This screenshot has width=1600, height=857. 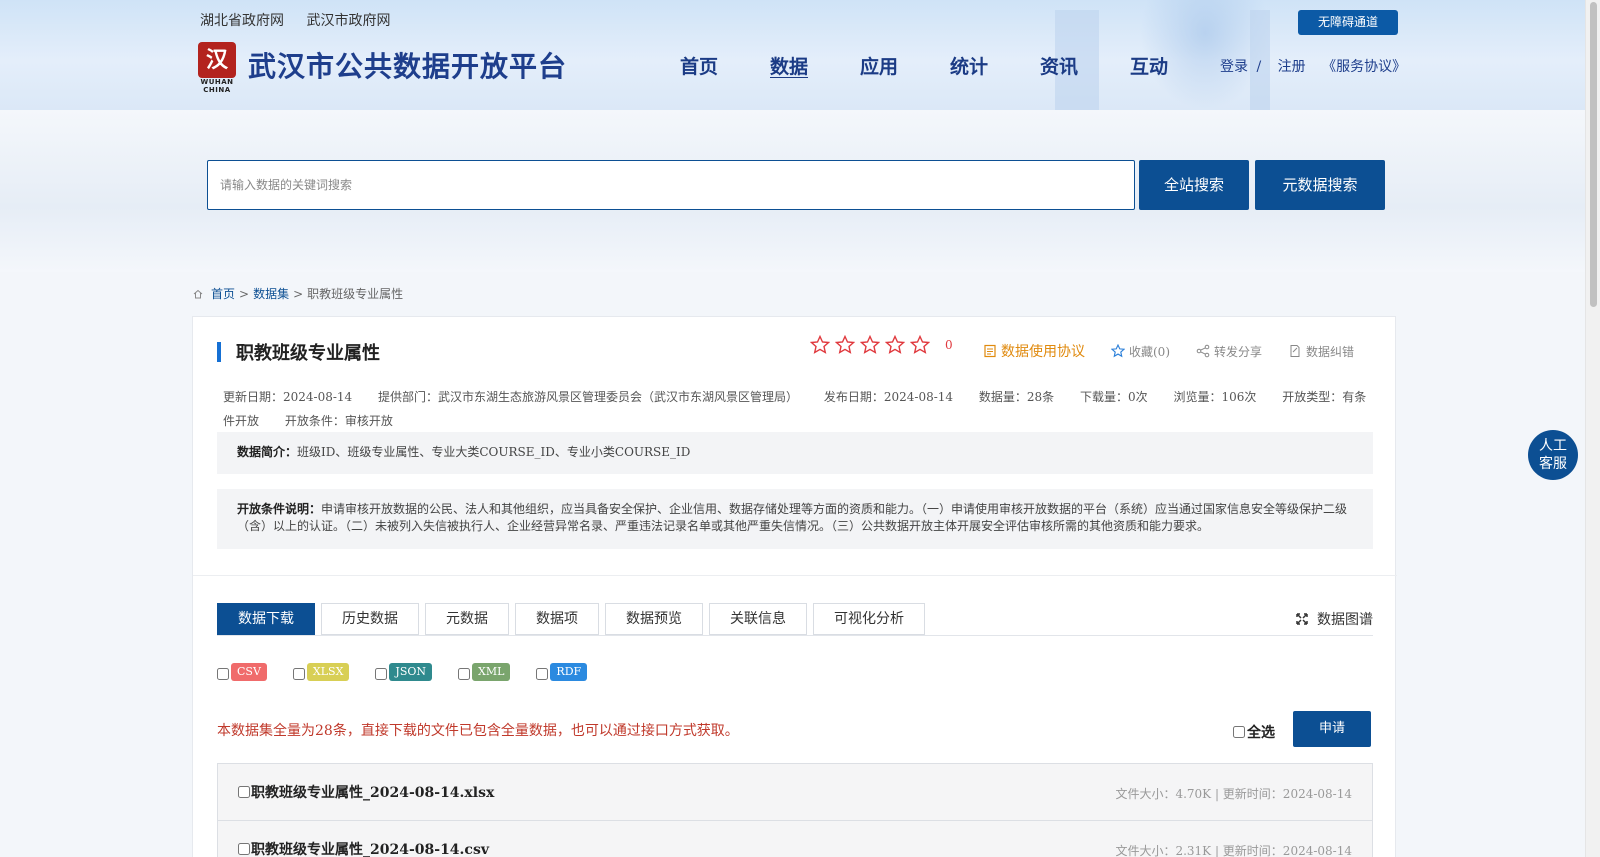 I want to click on document-icon, so click(x=990, y=351).